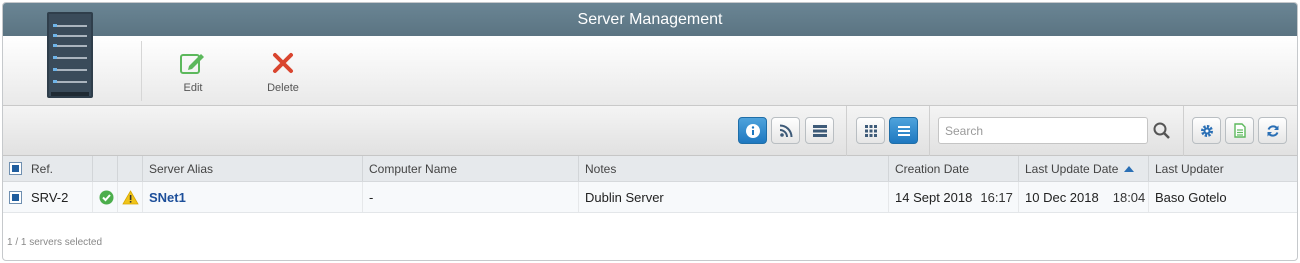  What do you see at coordinates (15, 197) in the screenshot?
I see `row-checkbox` at bounding box center [15, 197].